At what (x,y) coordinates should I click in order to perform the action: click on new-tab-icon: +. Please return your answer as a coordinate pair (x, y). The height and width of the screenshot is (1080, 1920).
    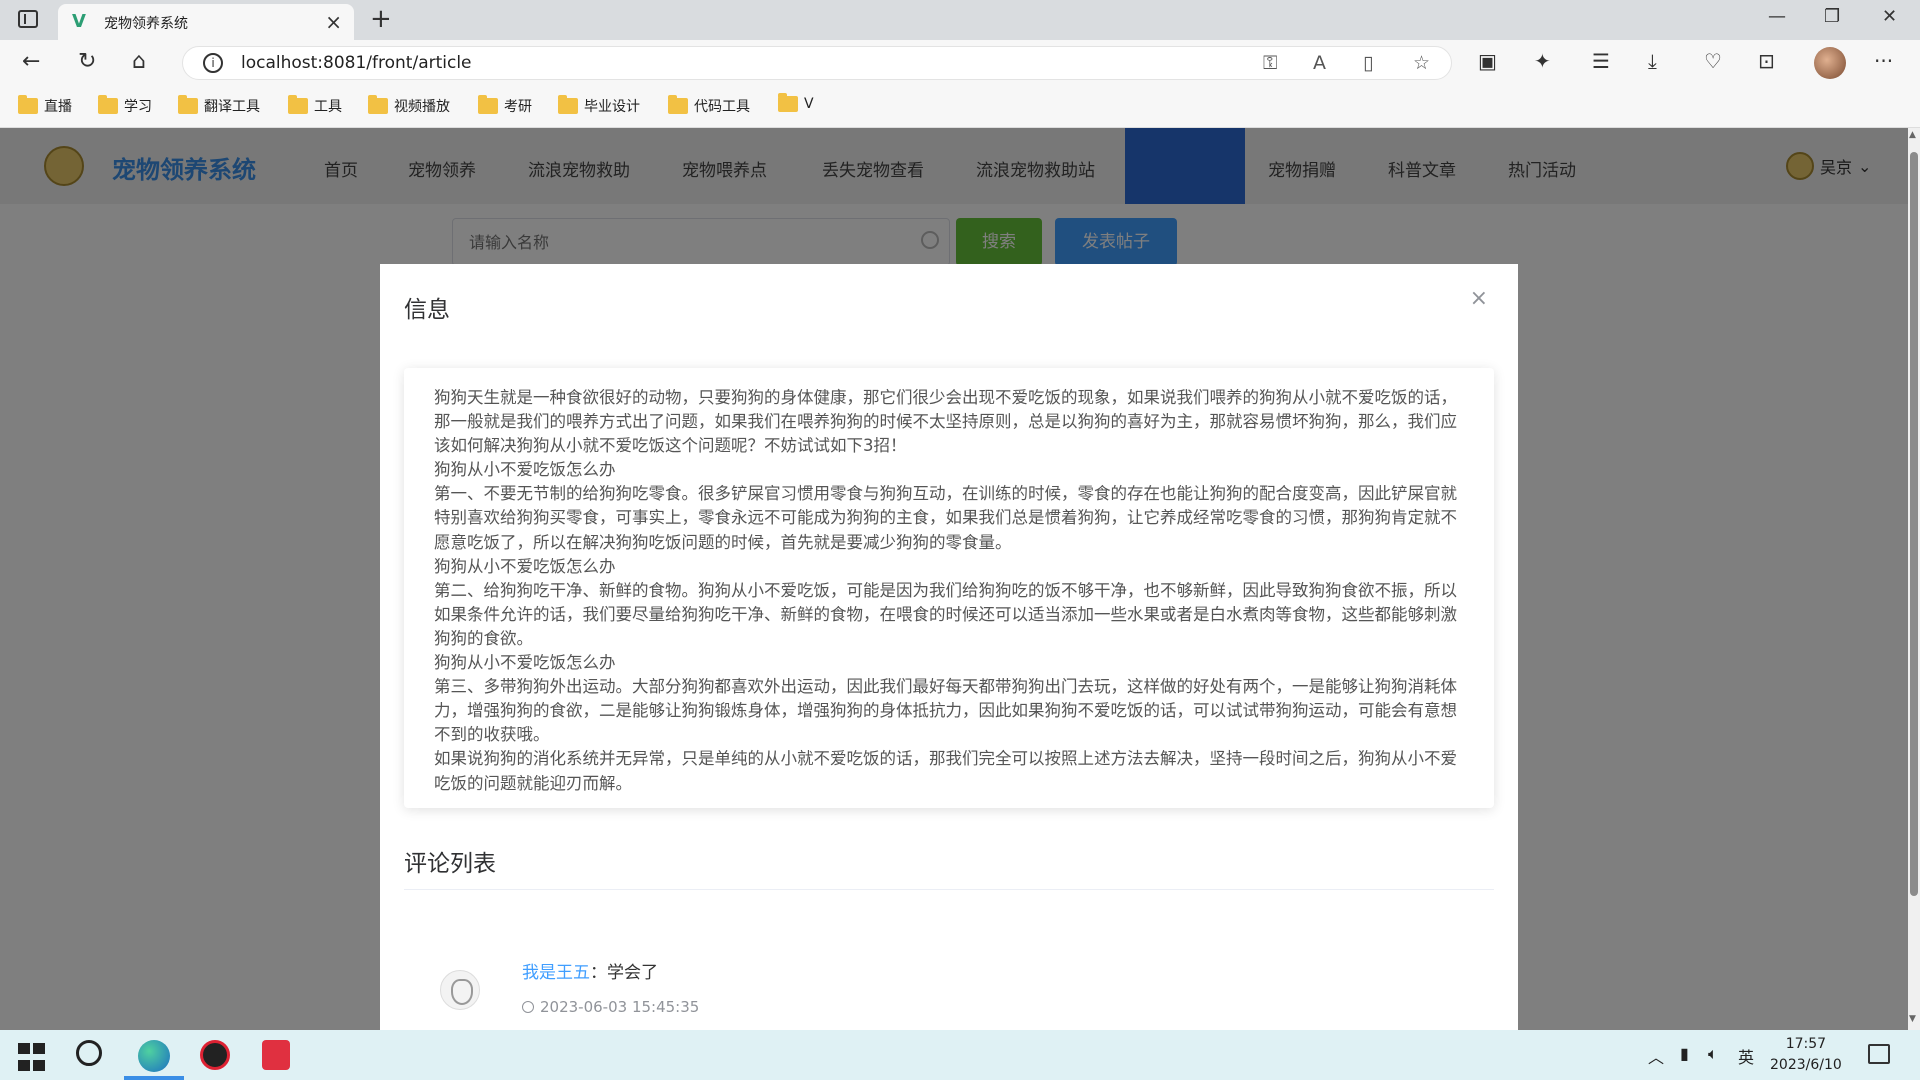
    Looking at the image, I should click on (381, 19).